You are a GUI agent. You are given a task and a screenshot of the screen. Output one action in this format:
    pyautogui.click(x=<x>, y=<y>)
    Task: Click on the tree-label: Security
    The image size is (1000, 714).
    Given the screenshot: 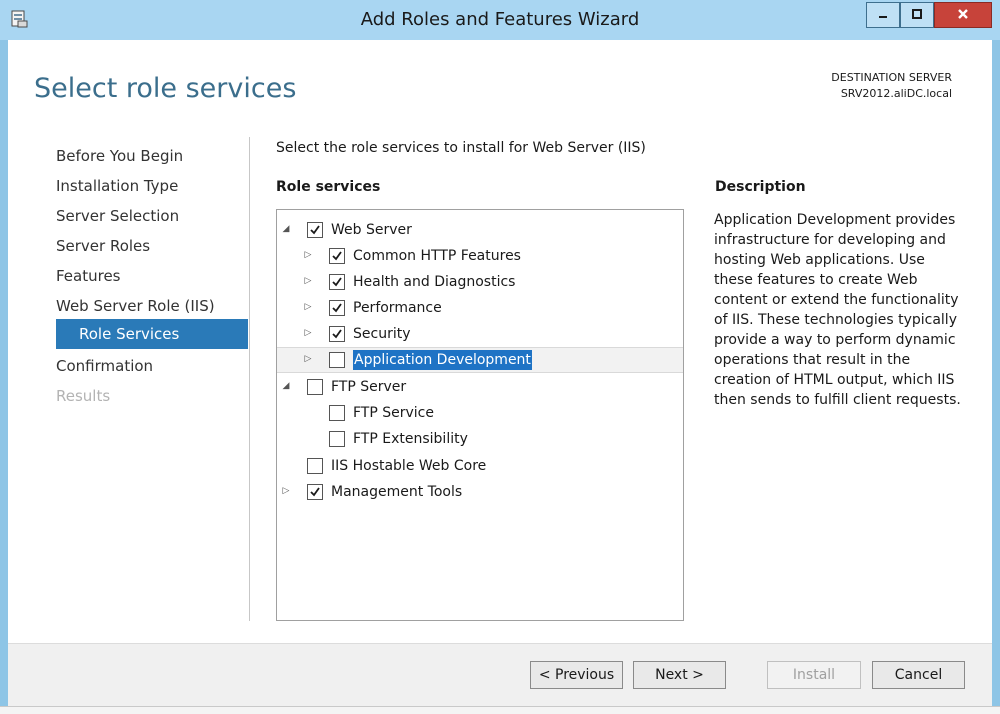 What is the action you would take?
    pyautogui.click(x=382, y=334)
    